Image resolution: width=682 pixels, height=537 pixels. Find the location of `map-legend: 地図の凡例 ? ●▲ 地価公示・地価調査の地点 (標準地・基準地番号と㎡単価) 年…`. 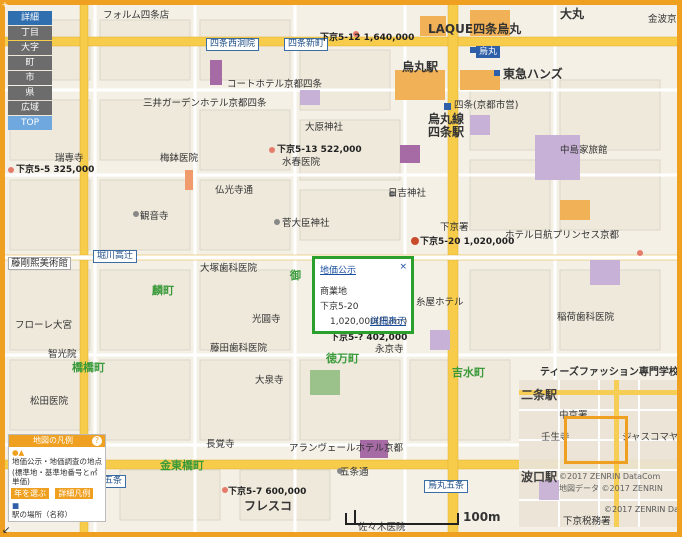

map-legend: 地図の凡例 ? ●▲ 地価公示・地価調査の地点 (標準地・基準地番号と㎡単価) 年… is located at coordinates (57, 478).